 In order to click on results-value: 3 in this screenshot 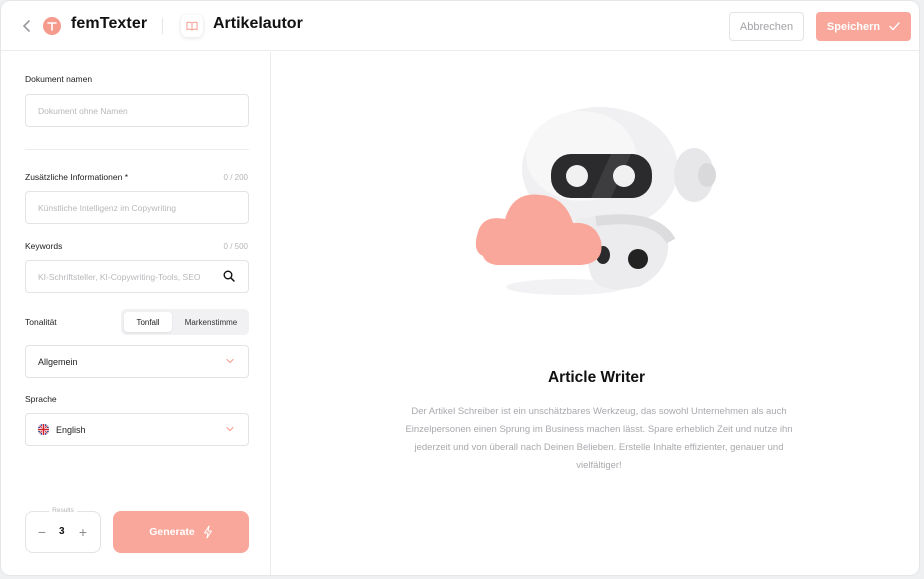, I will do `click(62, 531)`.